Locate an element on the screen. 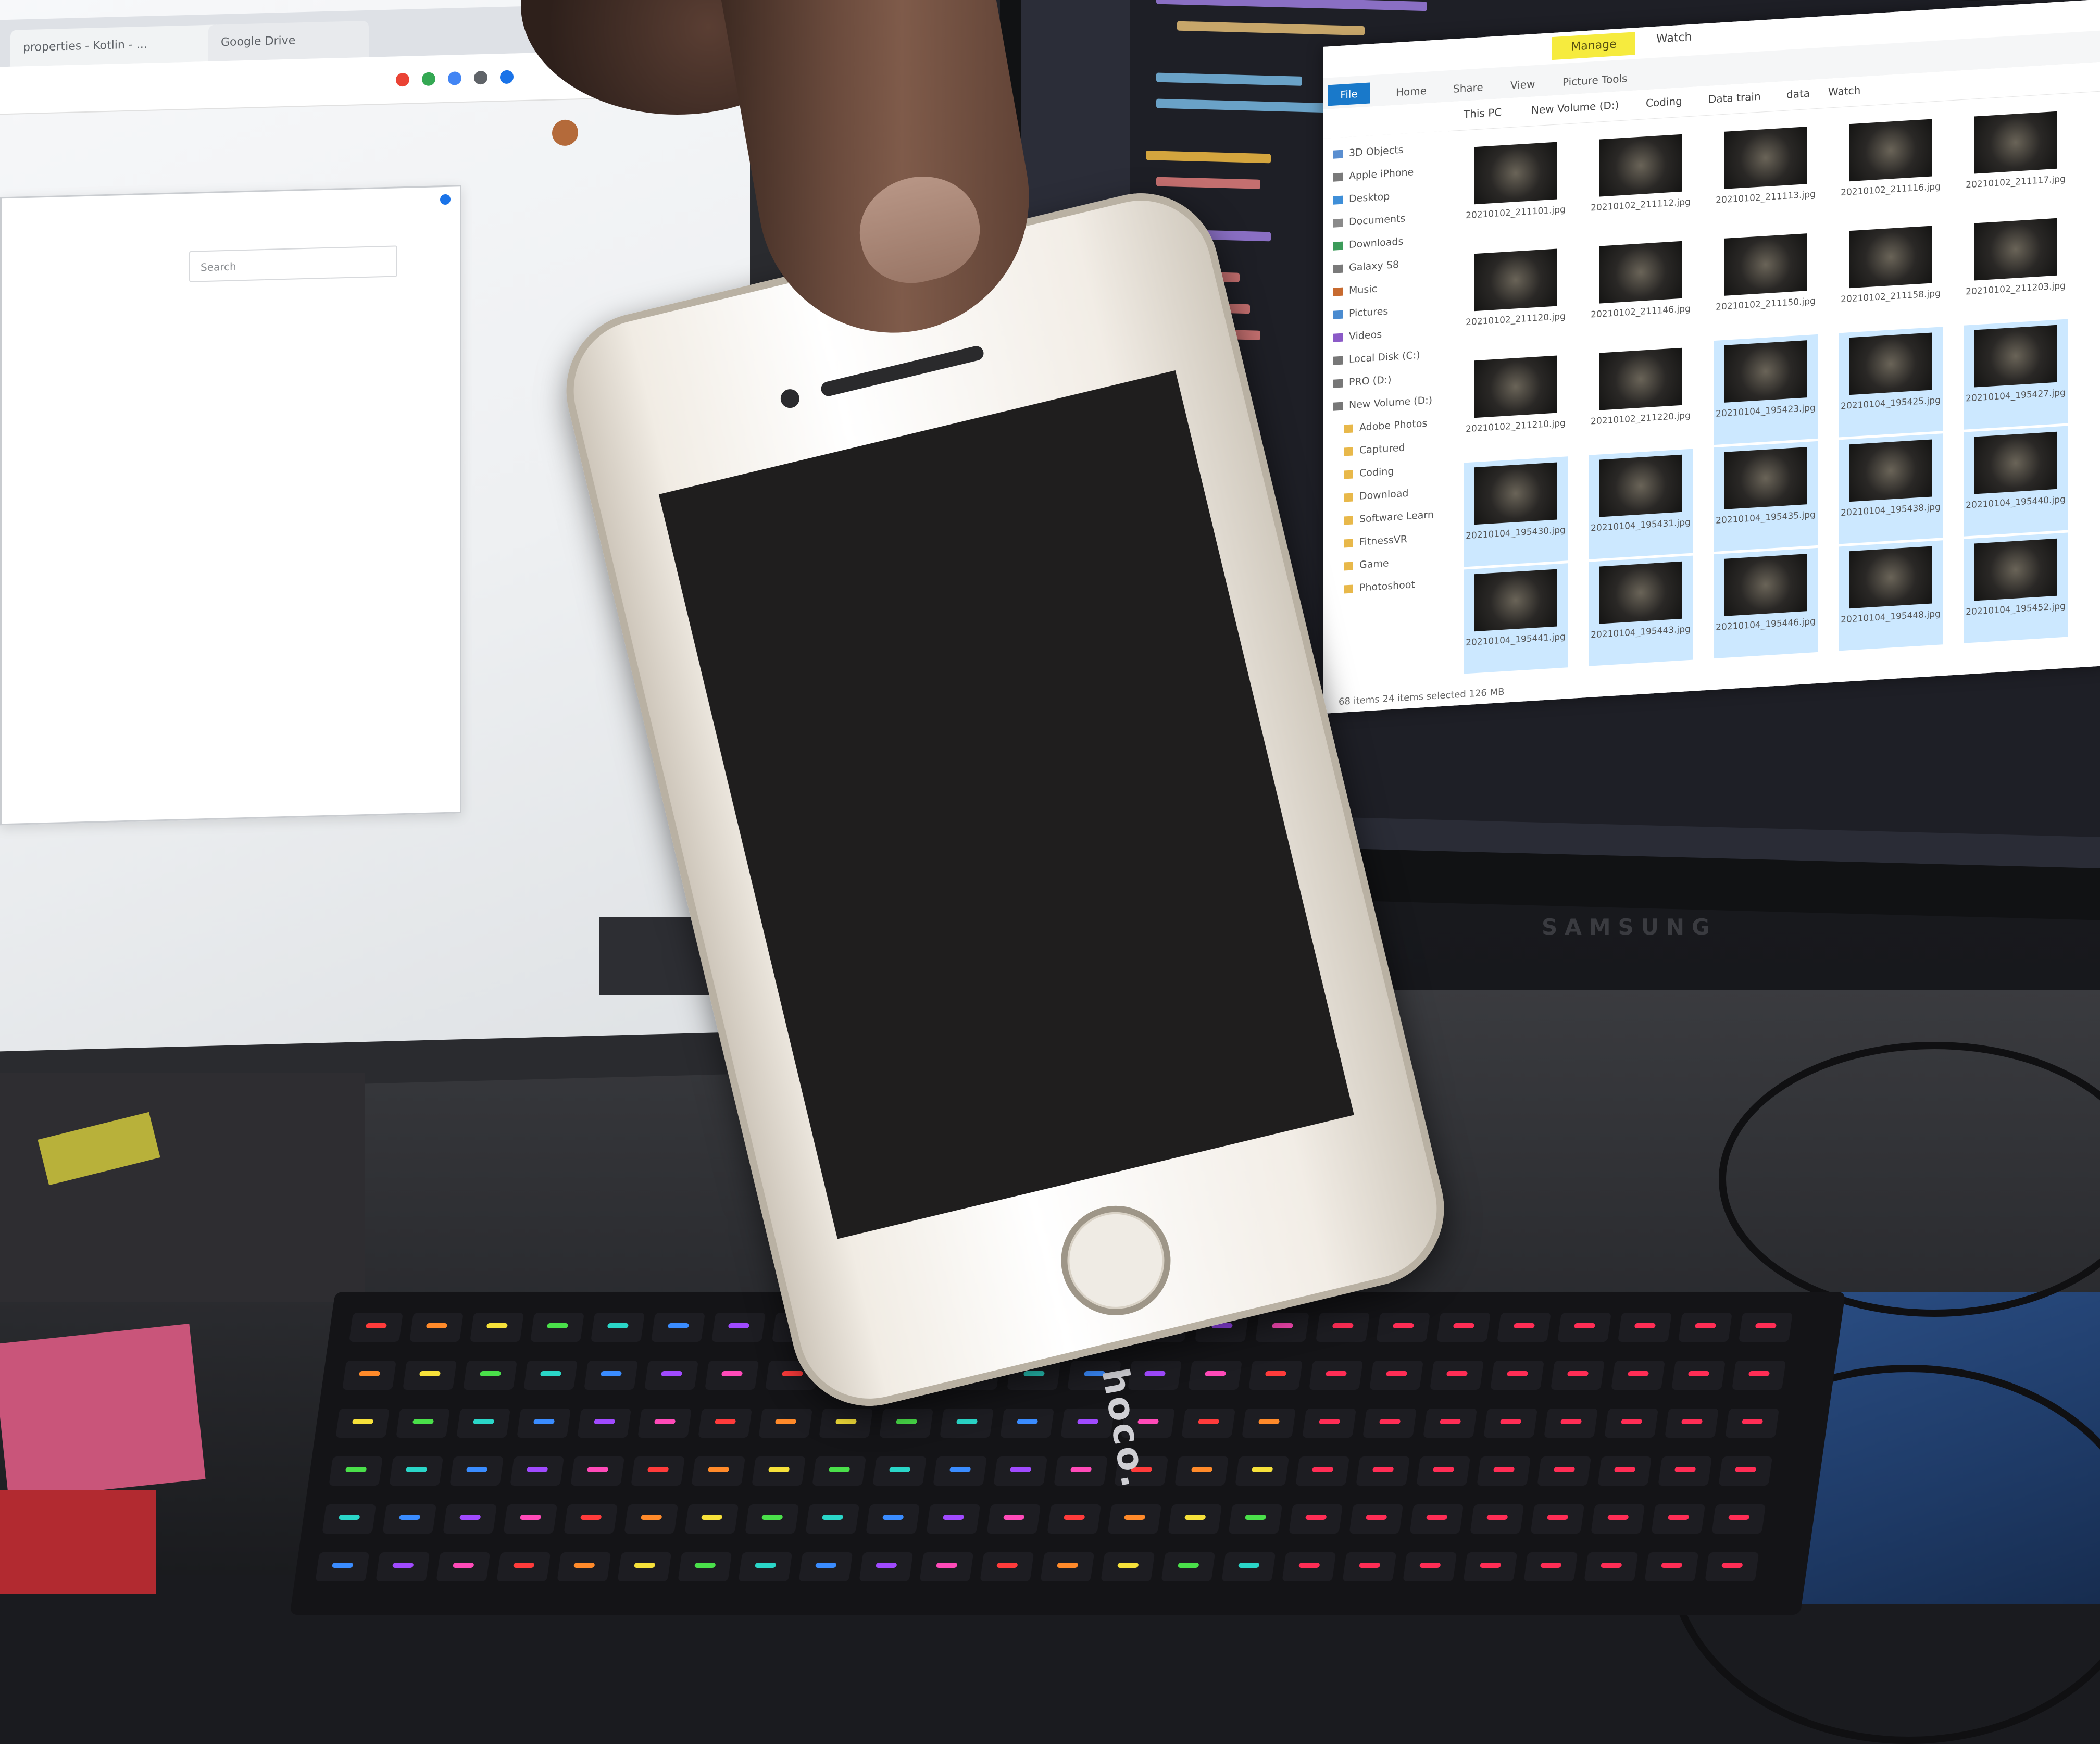 This screenshot has width=2100, height=1744. nav-item: 3D Objects is located at coordinates (1368, 156).